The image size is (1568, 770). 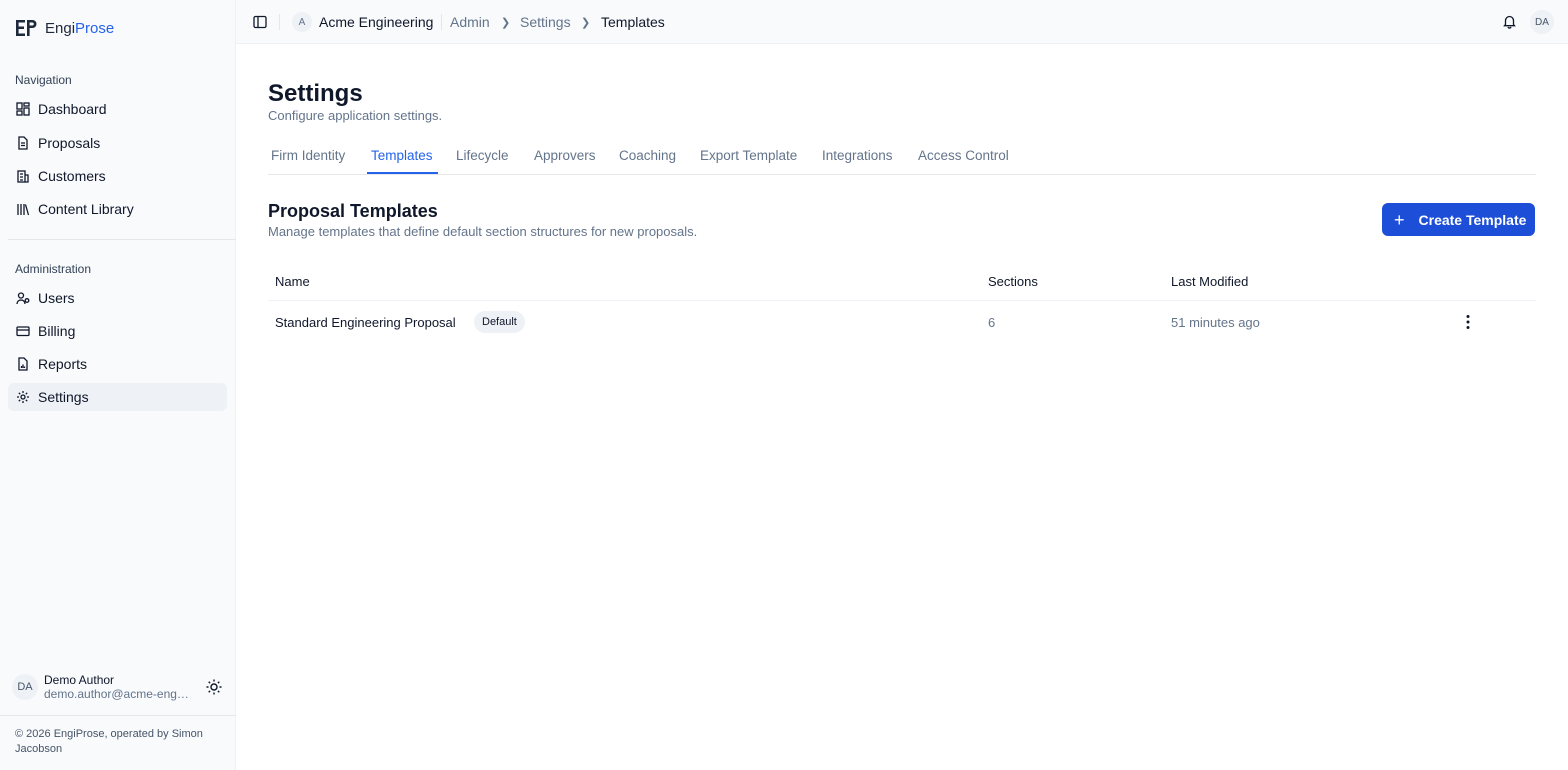 I want to click on sidebar-item-label: Customers, so click(x=72, y=176).